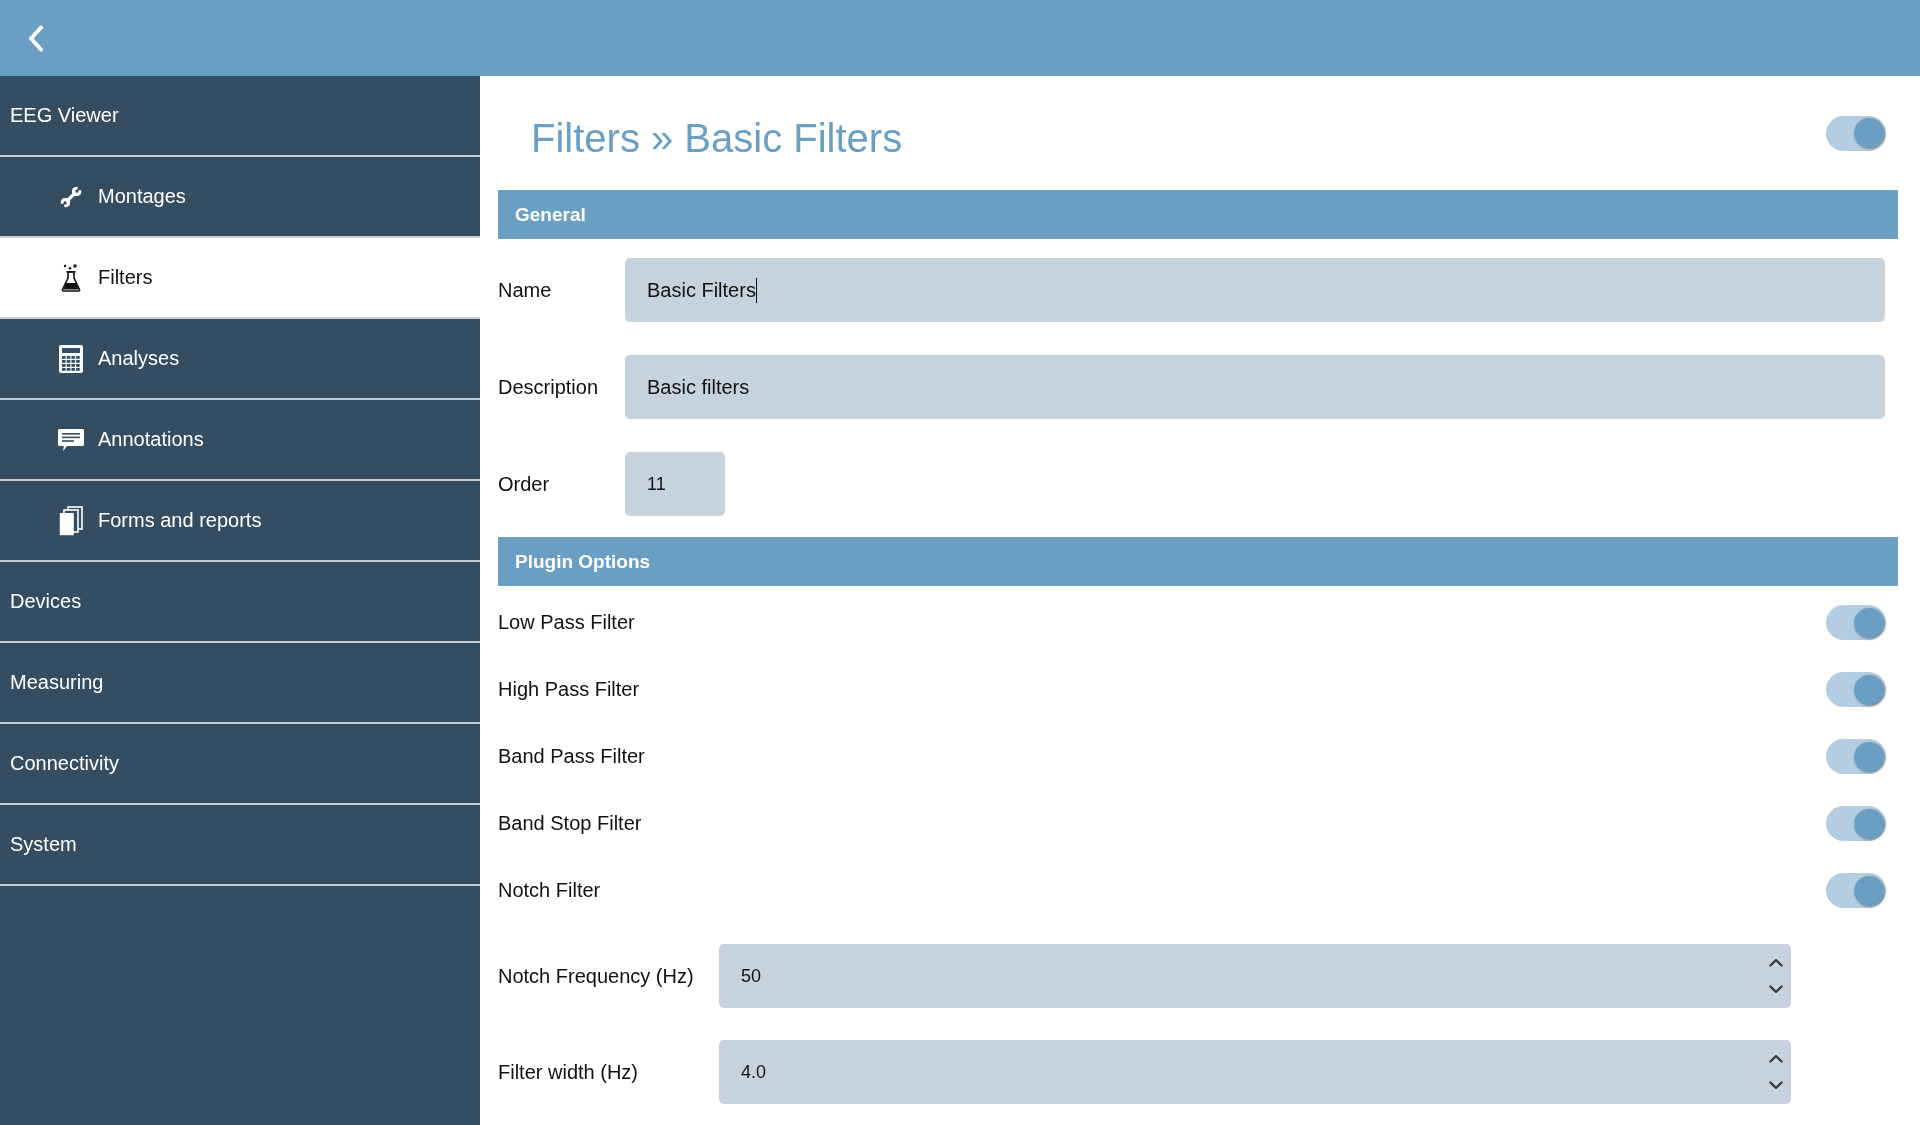  Describe the element at coordinates (71, 358) in the screenshot. I see `calculator-icon` at that location.